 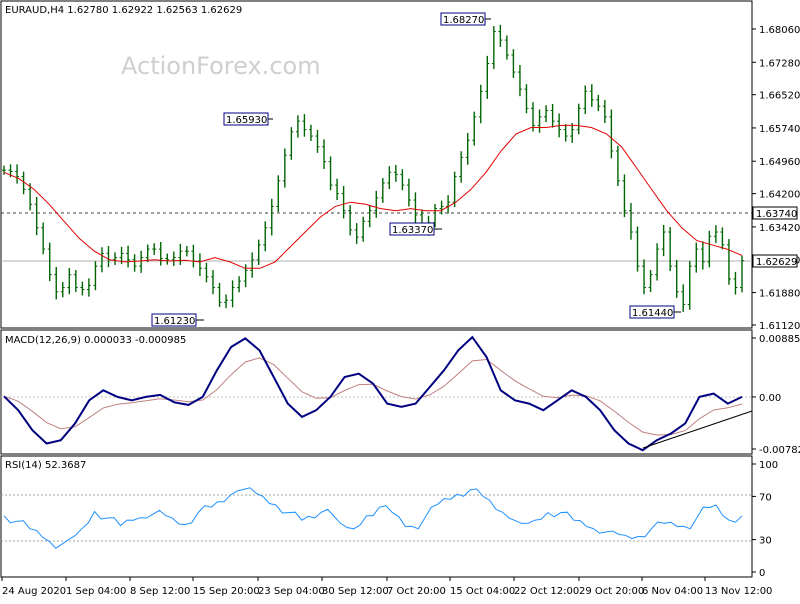 I want to click on x-tick-label: 15 Oct 04:00, so click(x=482, y=591).